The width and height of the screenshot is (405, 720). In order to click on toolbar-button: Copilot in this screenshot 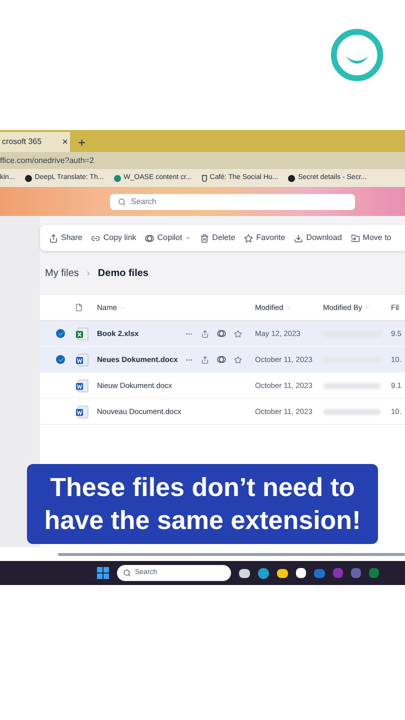, I will do `click(168, 238)`.